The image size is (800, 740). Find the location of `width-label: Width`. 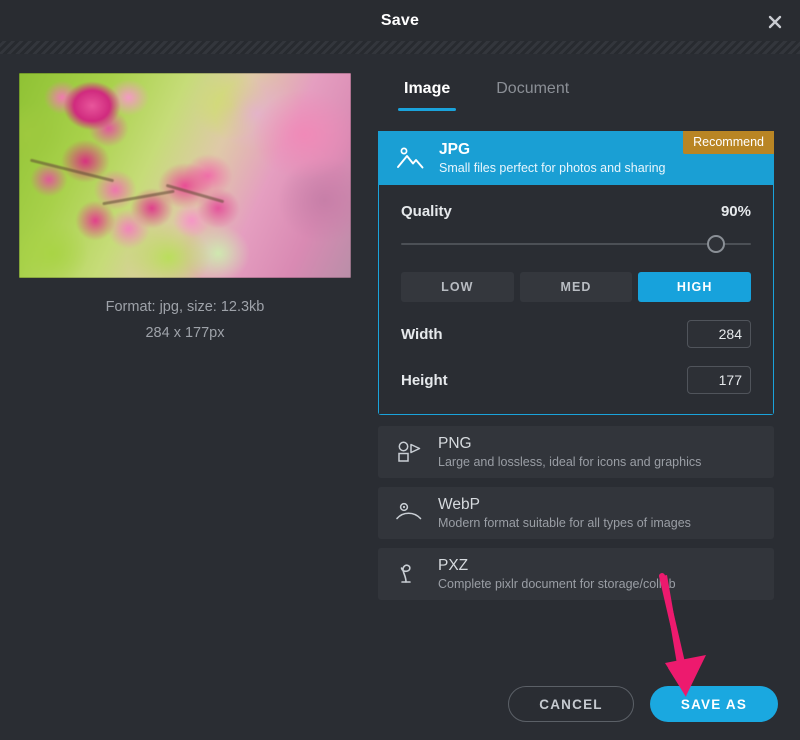

width-label: Width is located at coordinates (422, 334).